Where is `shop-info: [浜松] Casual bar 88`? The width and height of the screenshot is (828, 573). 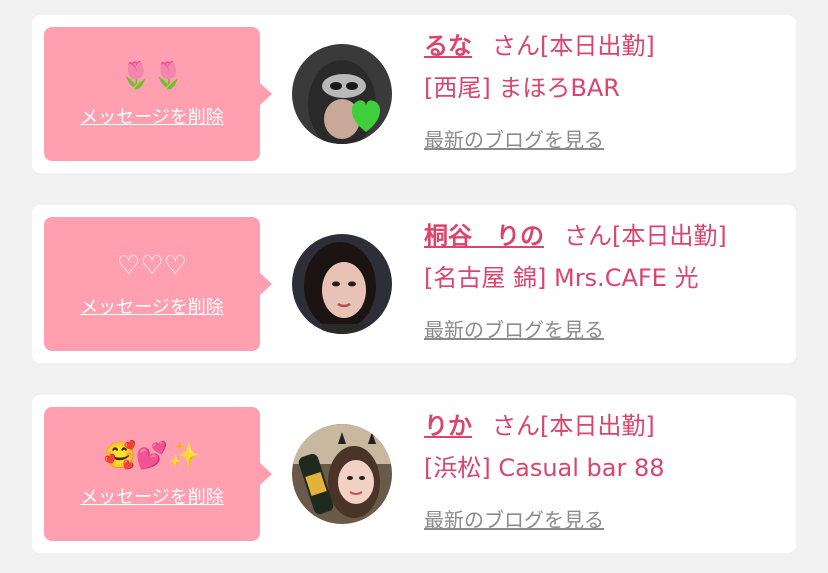
shop-info: [浜松] Casual bar 88 is located at coordinates (544, 468).